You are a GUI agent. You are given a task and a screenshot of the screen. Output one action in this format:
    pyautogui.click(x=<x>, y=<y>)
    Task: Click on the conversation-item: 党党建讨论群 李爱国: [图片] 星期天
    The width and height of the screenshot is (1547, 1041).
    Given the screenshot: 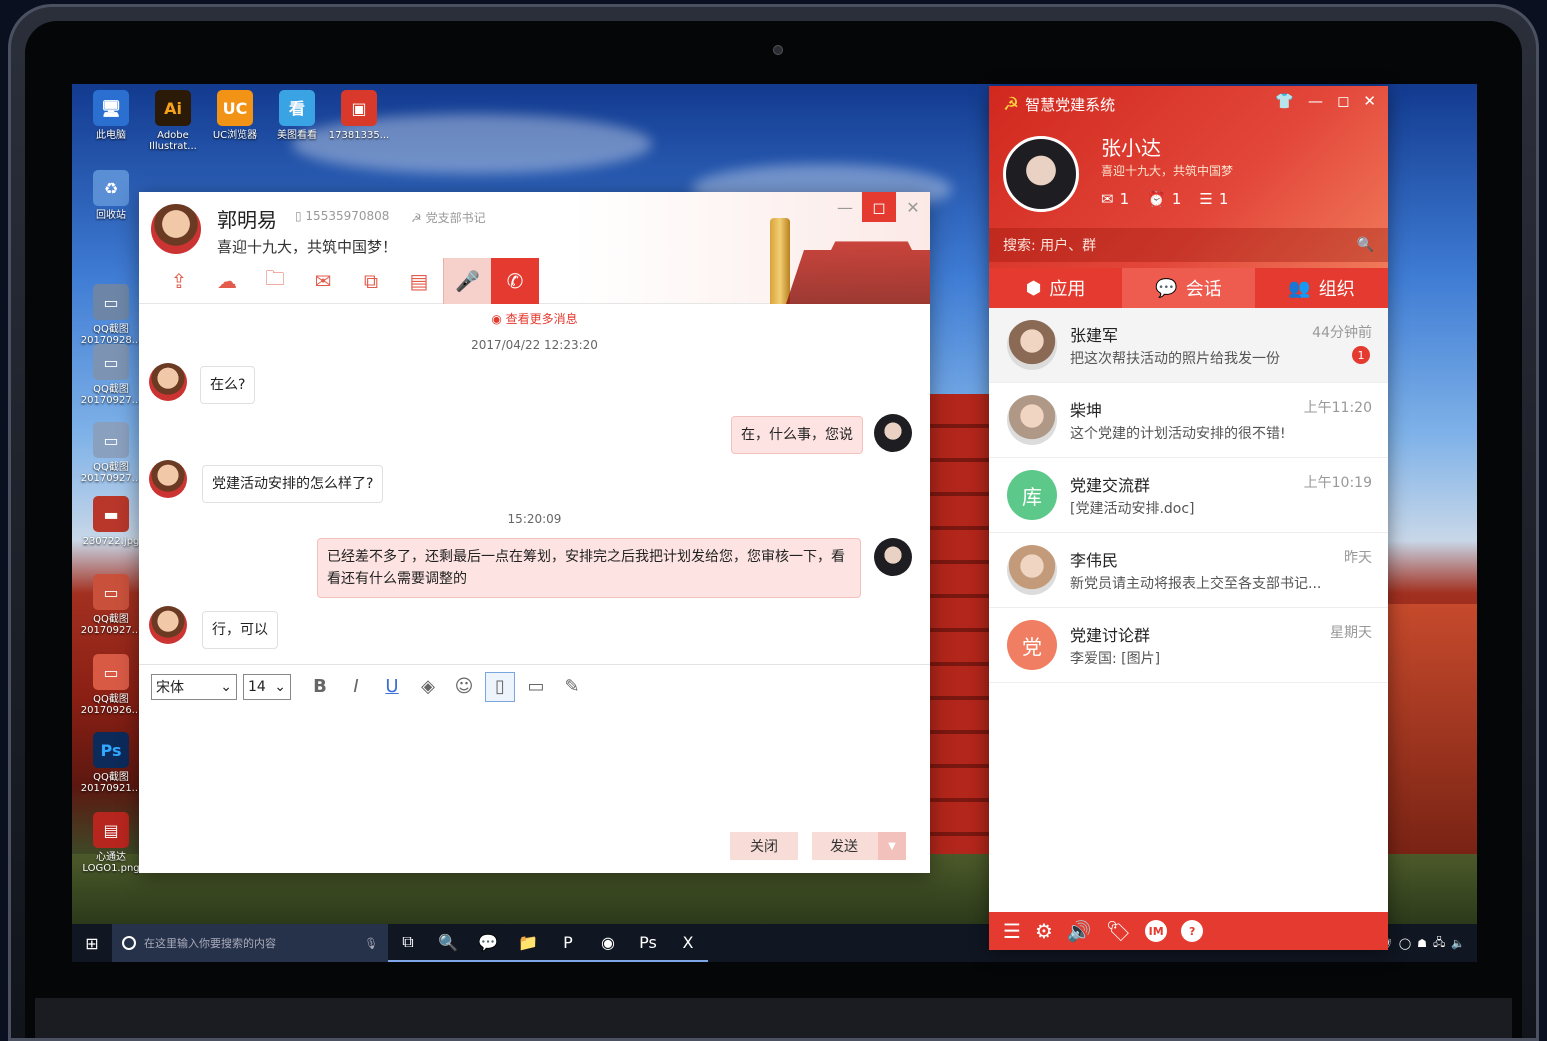 What is the action you would take?
    pyautogui.click(x=1188, y=645)
    